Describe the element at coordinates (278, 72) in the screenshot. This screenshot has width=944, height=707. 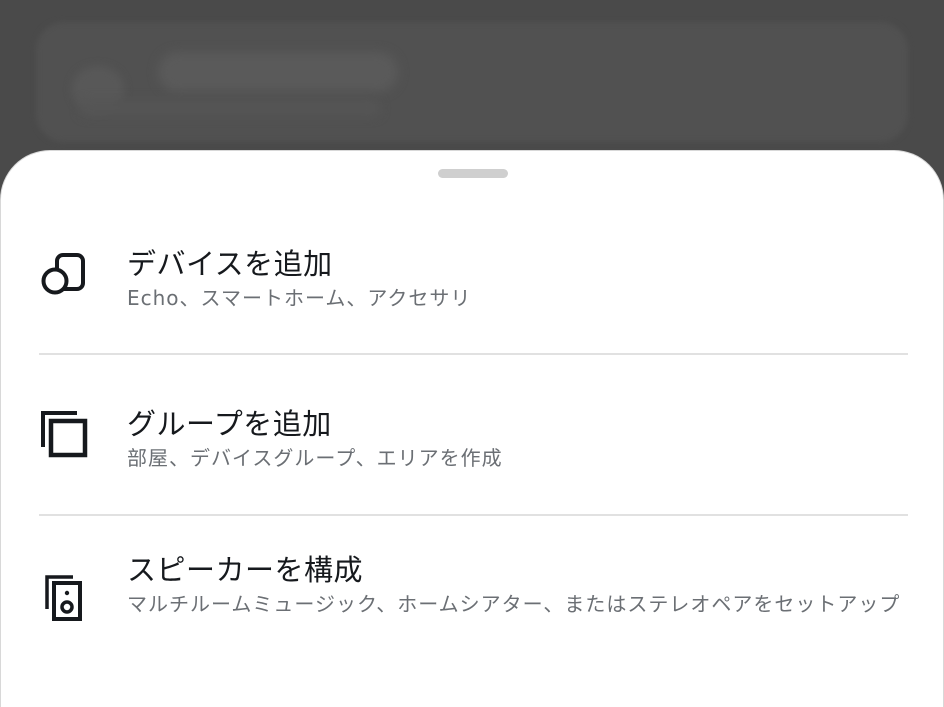
I see `background-title-placeholder` at that location.